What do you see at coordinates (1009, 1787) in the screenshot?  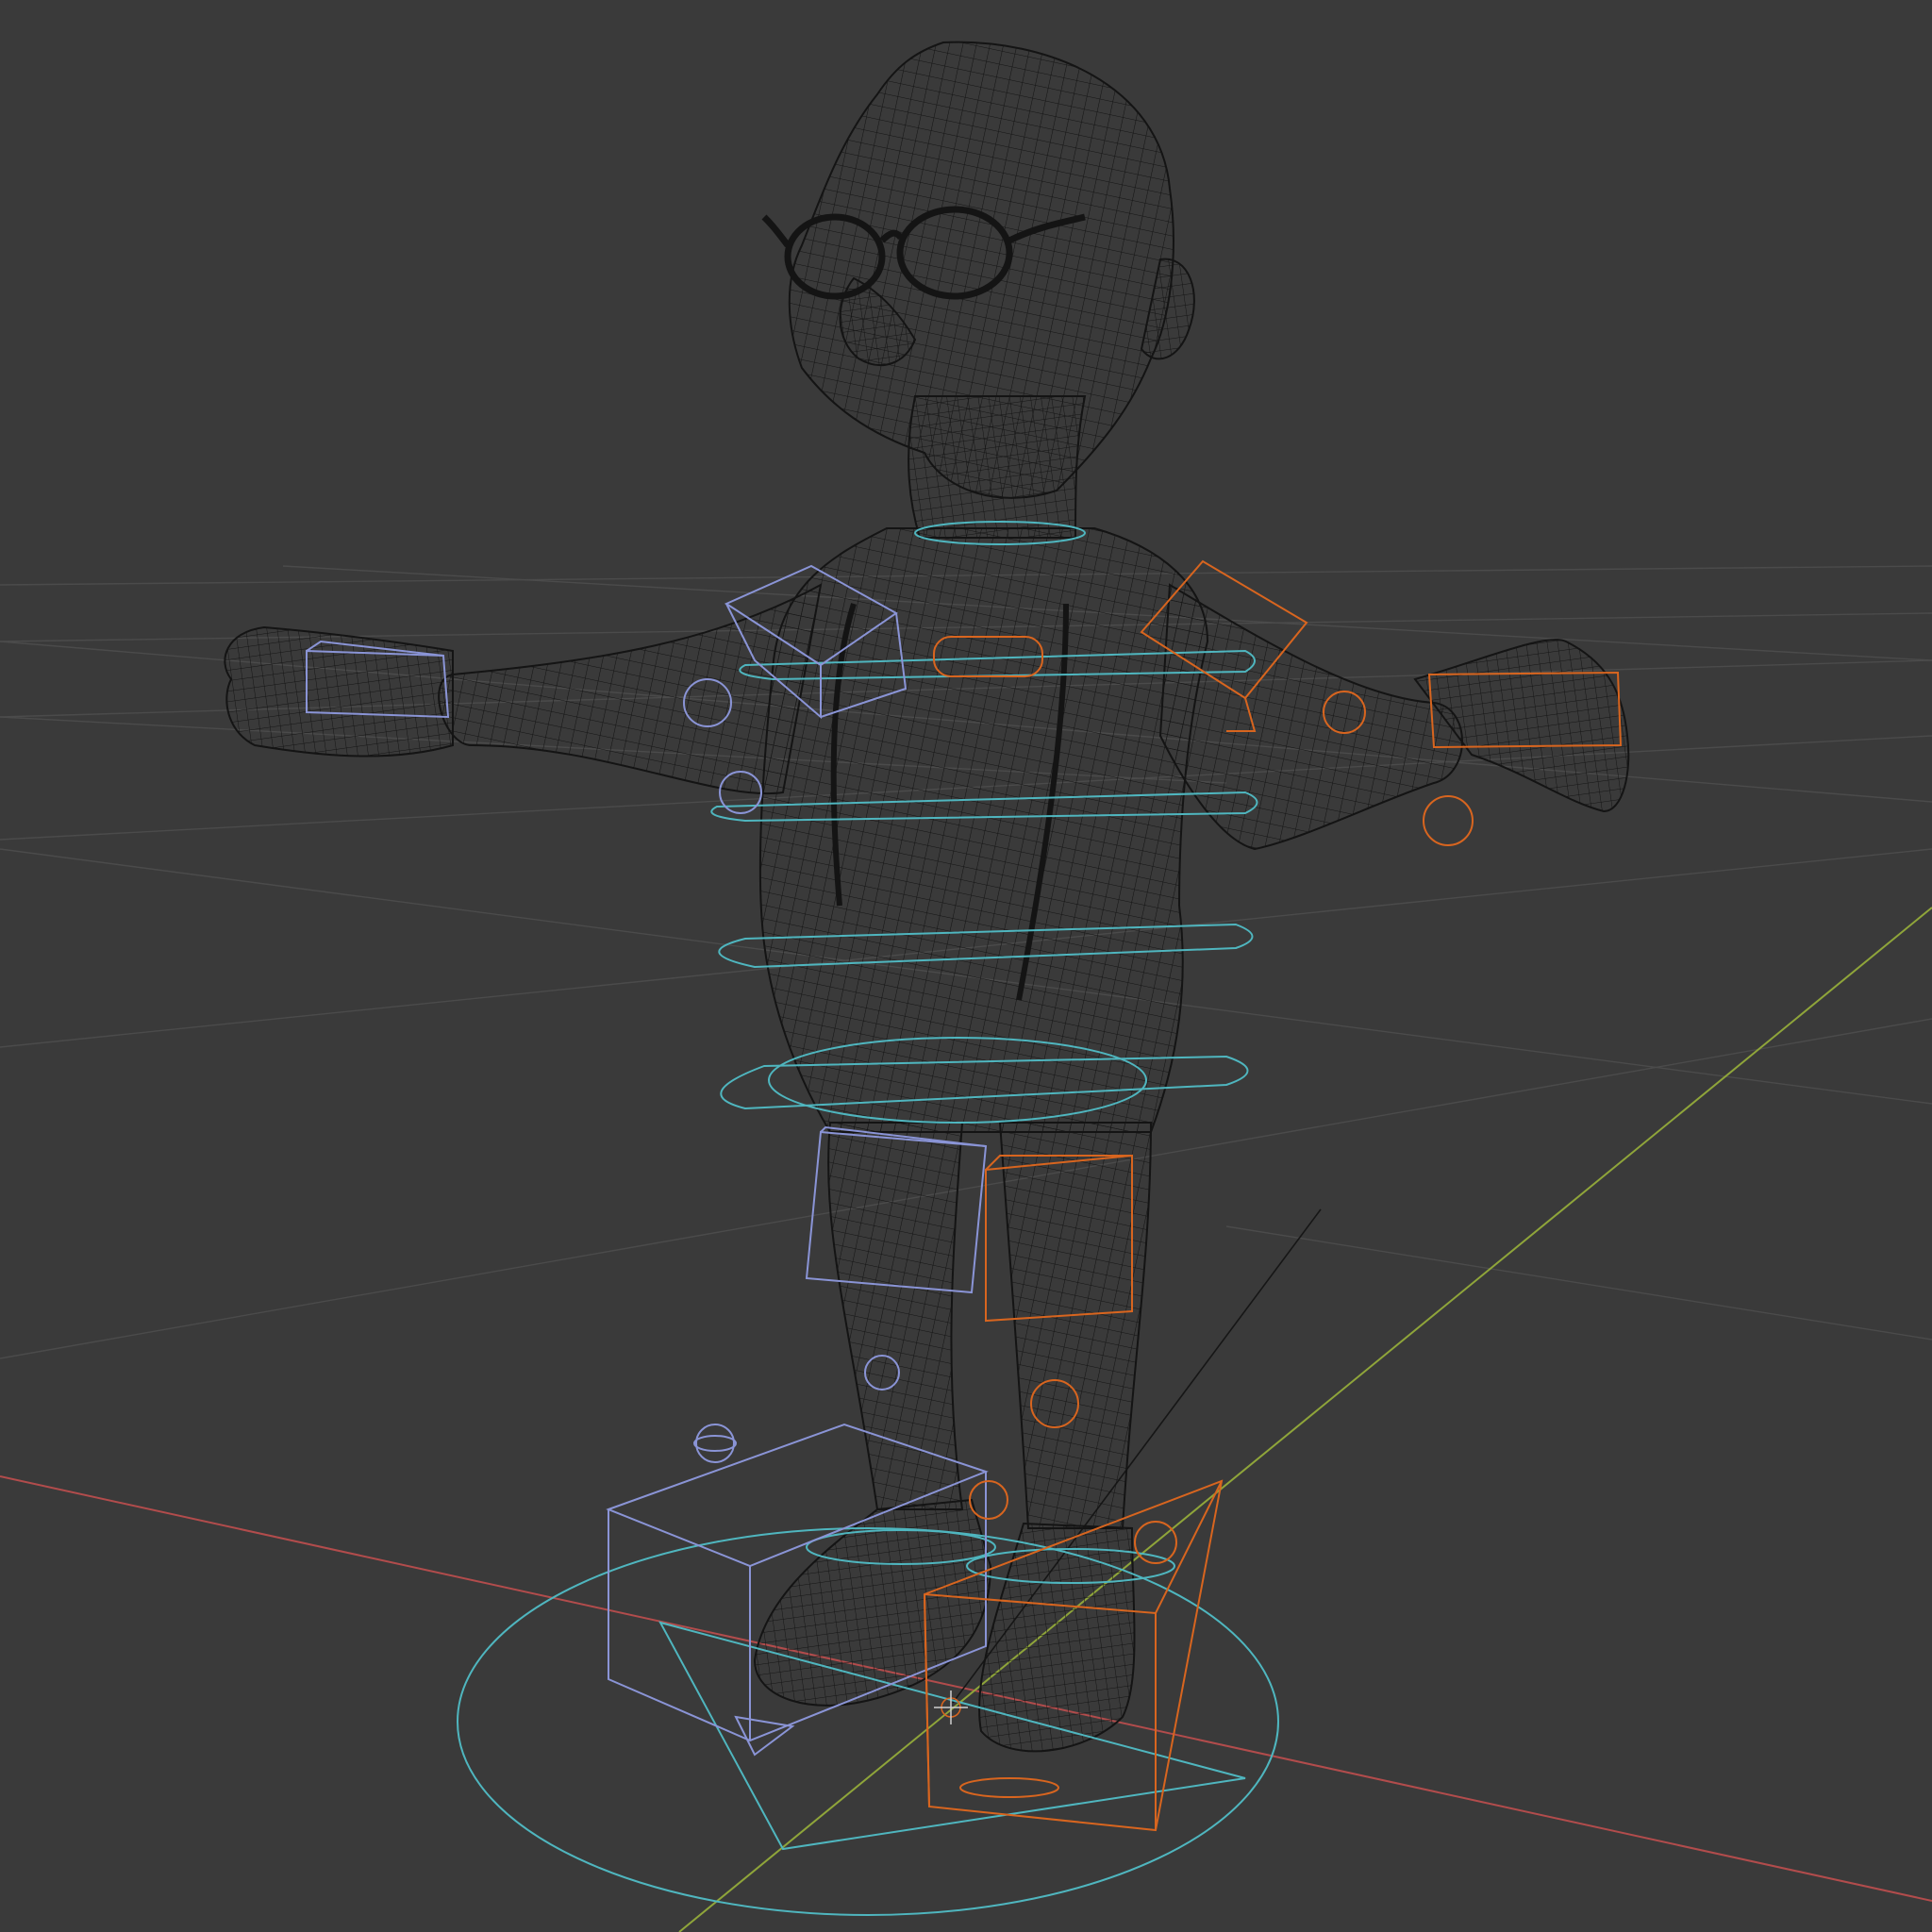 I see `right-heel-control` at bounding box center [1009, 1787].